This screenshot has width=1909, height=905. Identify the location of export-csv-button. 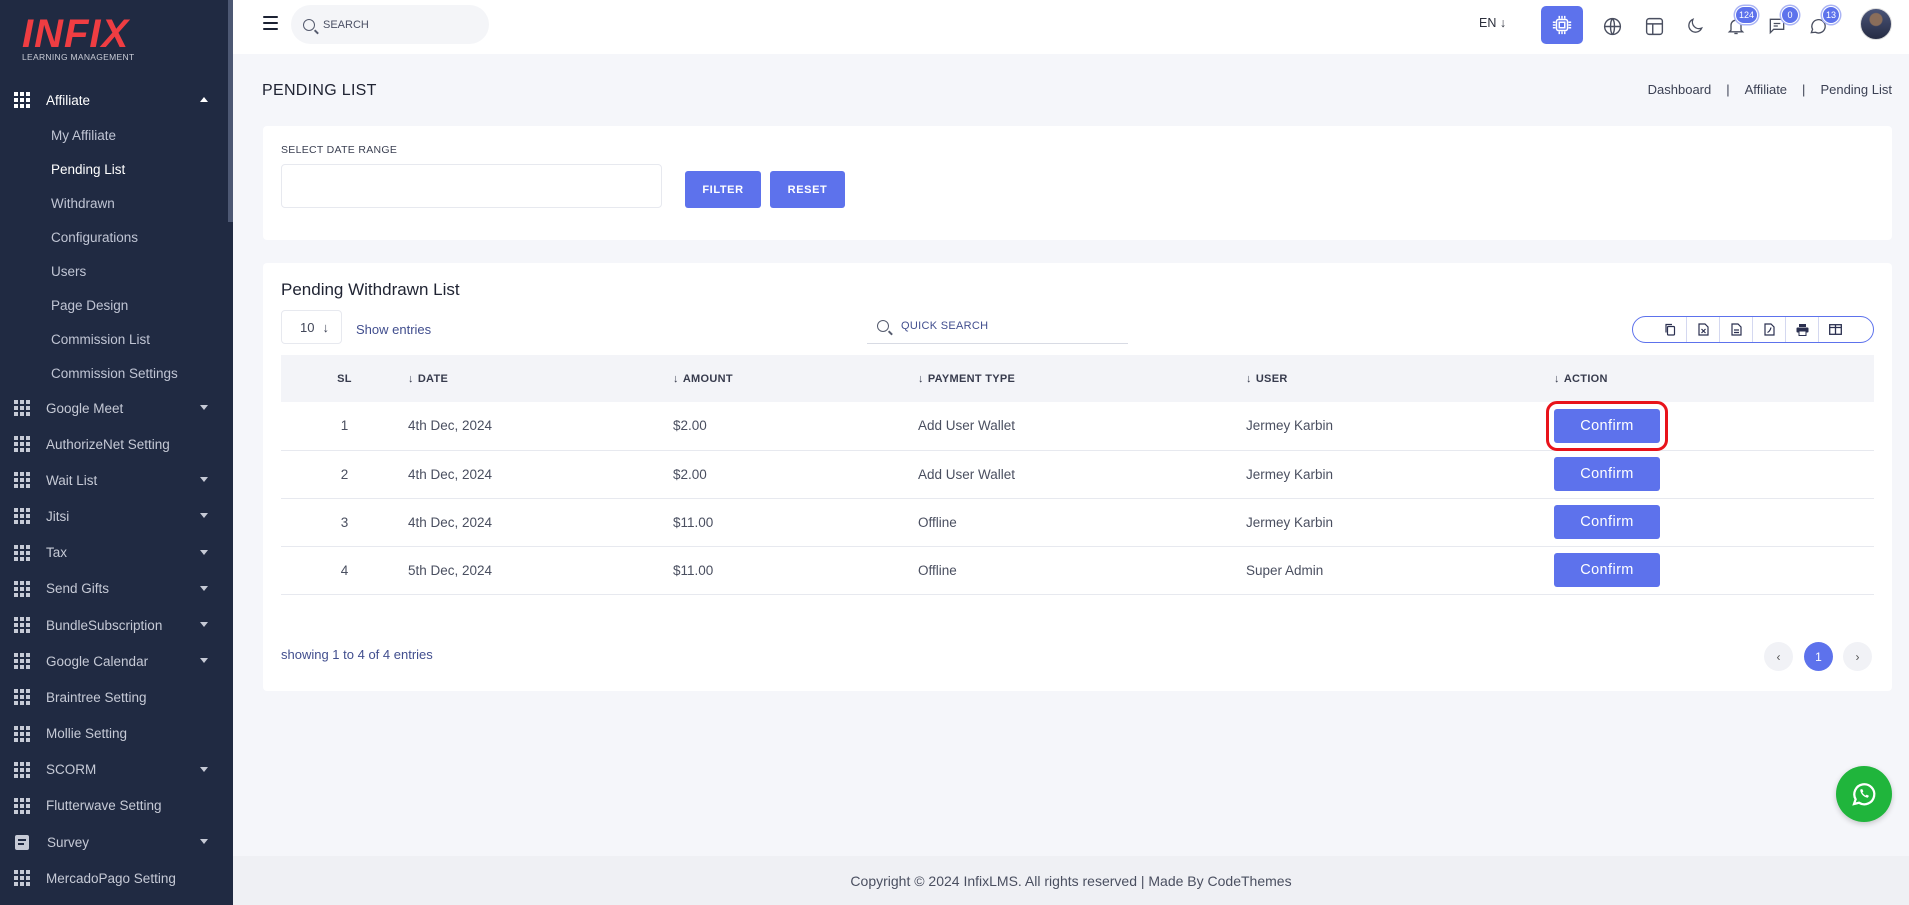
(1736, 329).